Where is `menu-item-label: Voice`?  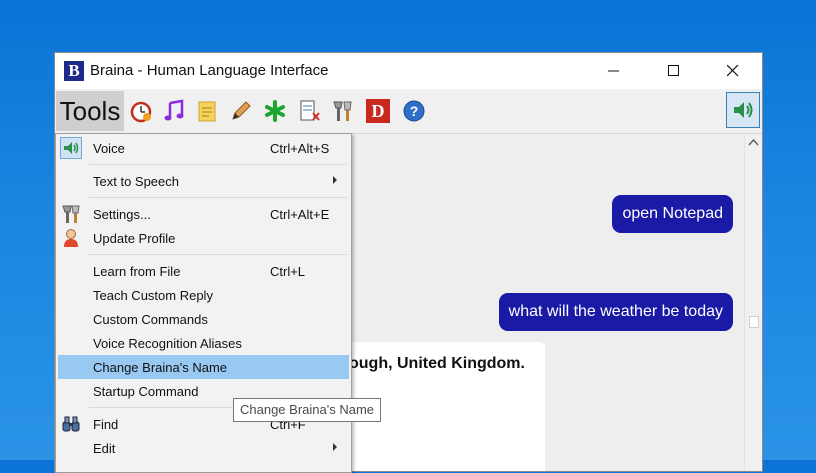 menu-item-label: Voice is located at coordinates (109, 148).